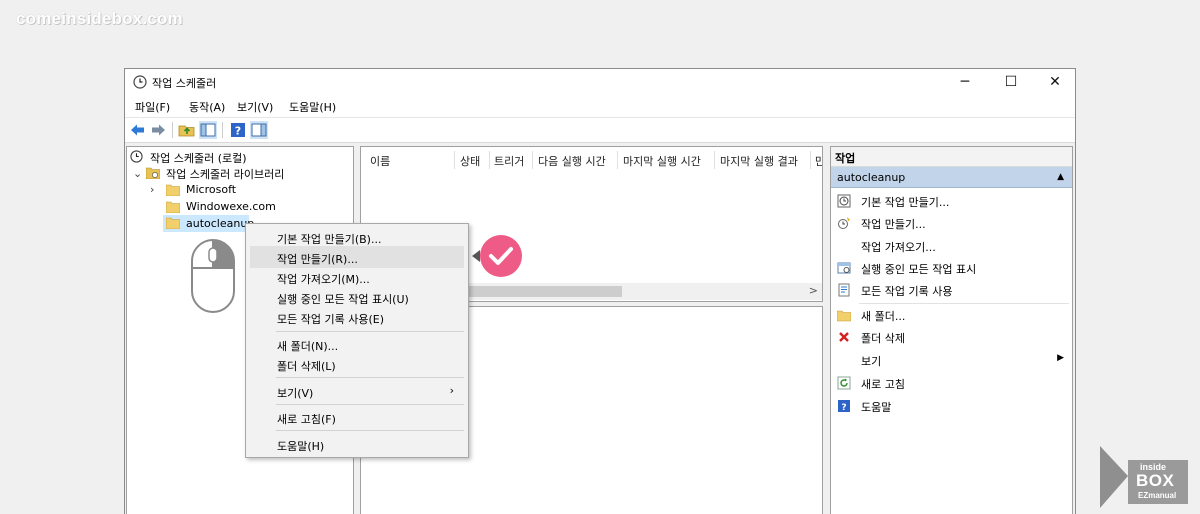 This screenshot has height=514, width=1200. I want to click on refresh-icon, so click(844, 383).